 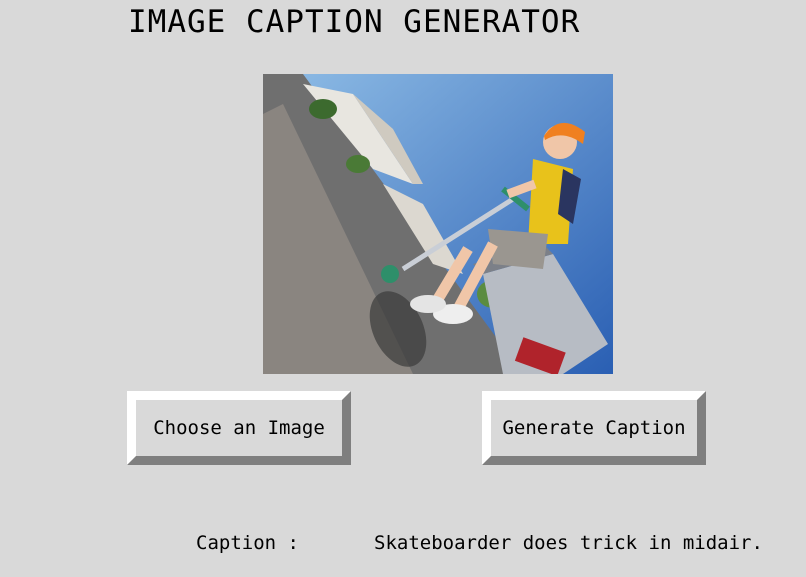 I want to click on choose-image-button: Choose an Image, so click(x=239, y=428).